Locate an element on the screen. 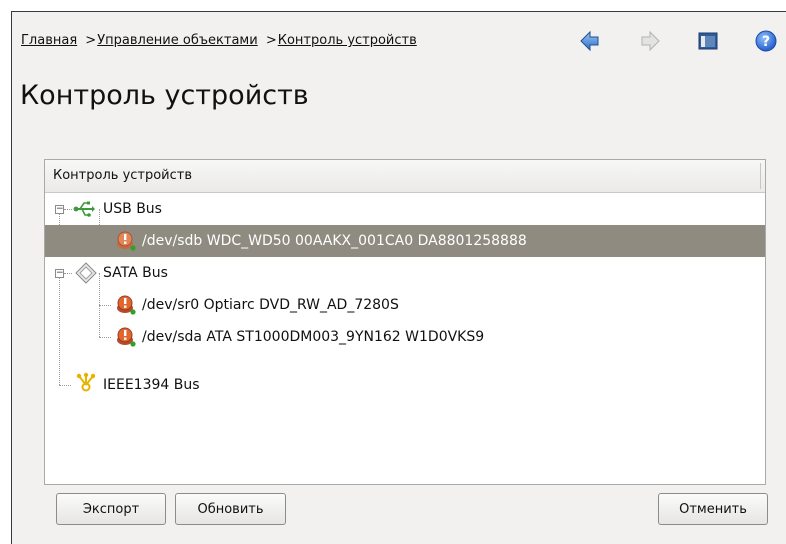 The image size is (786, 544). window-icon is located at coordinates (708, 41).